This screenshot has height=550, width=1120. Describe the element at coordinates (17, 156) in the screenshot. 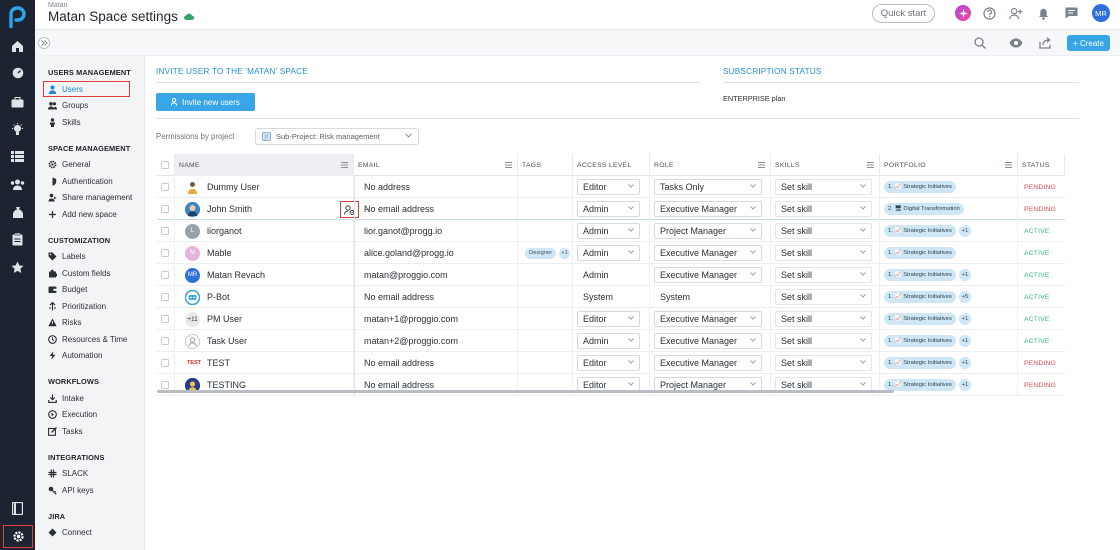

I see `list-icon` at that location.